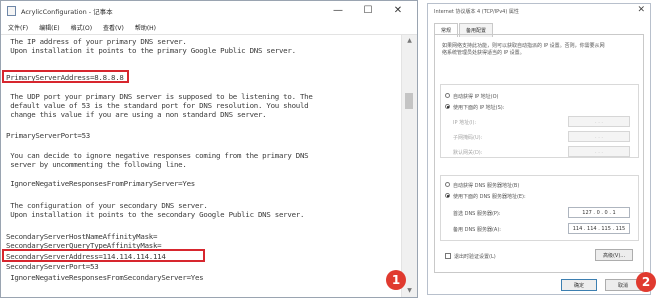  What do you see at coordinates (11, 10) in the screenshot?
I see `notepad-app-icon` at bounding box center [11, 10].